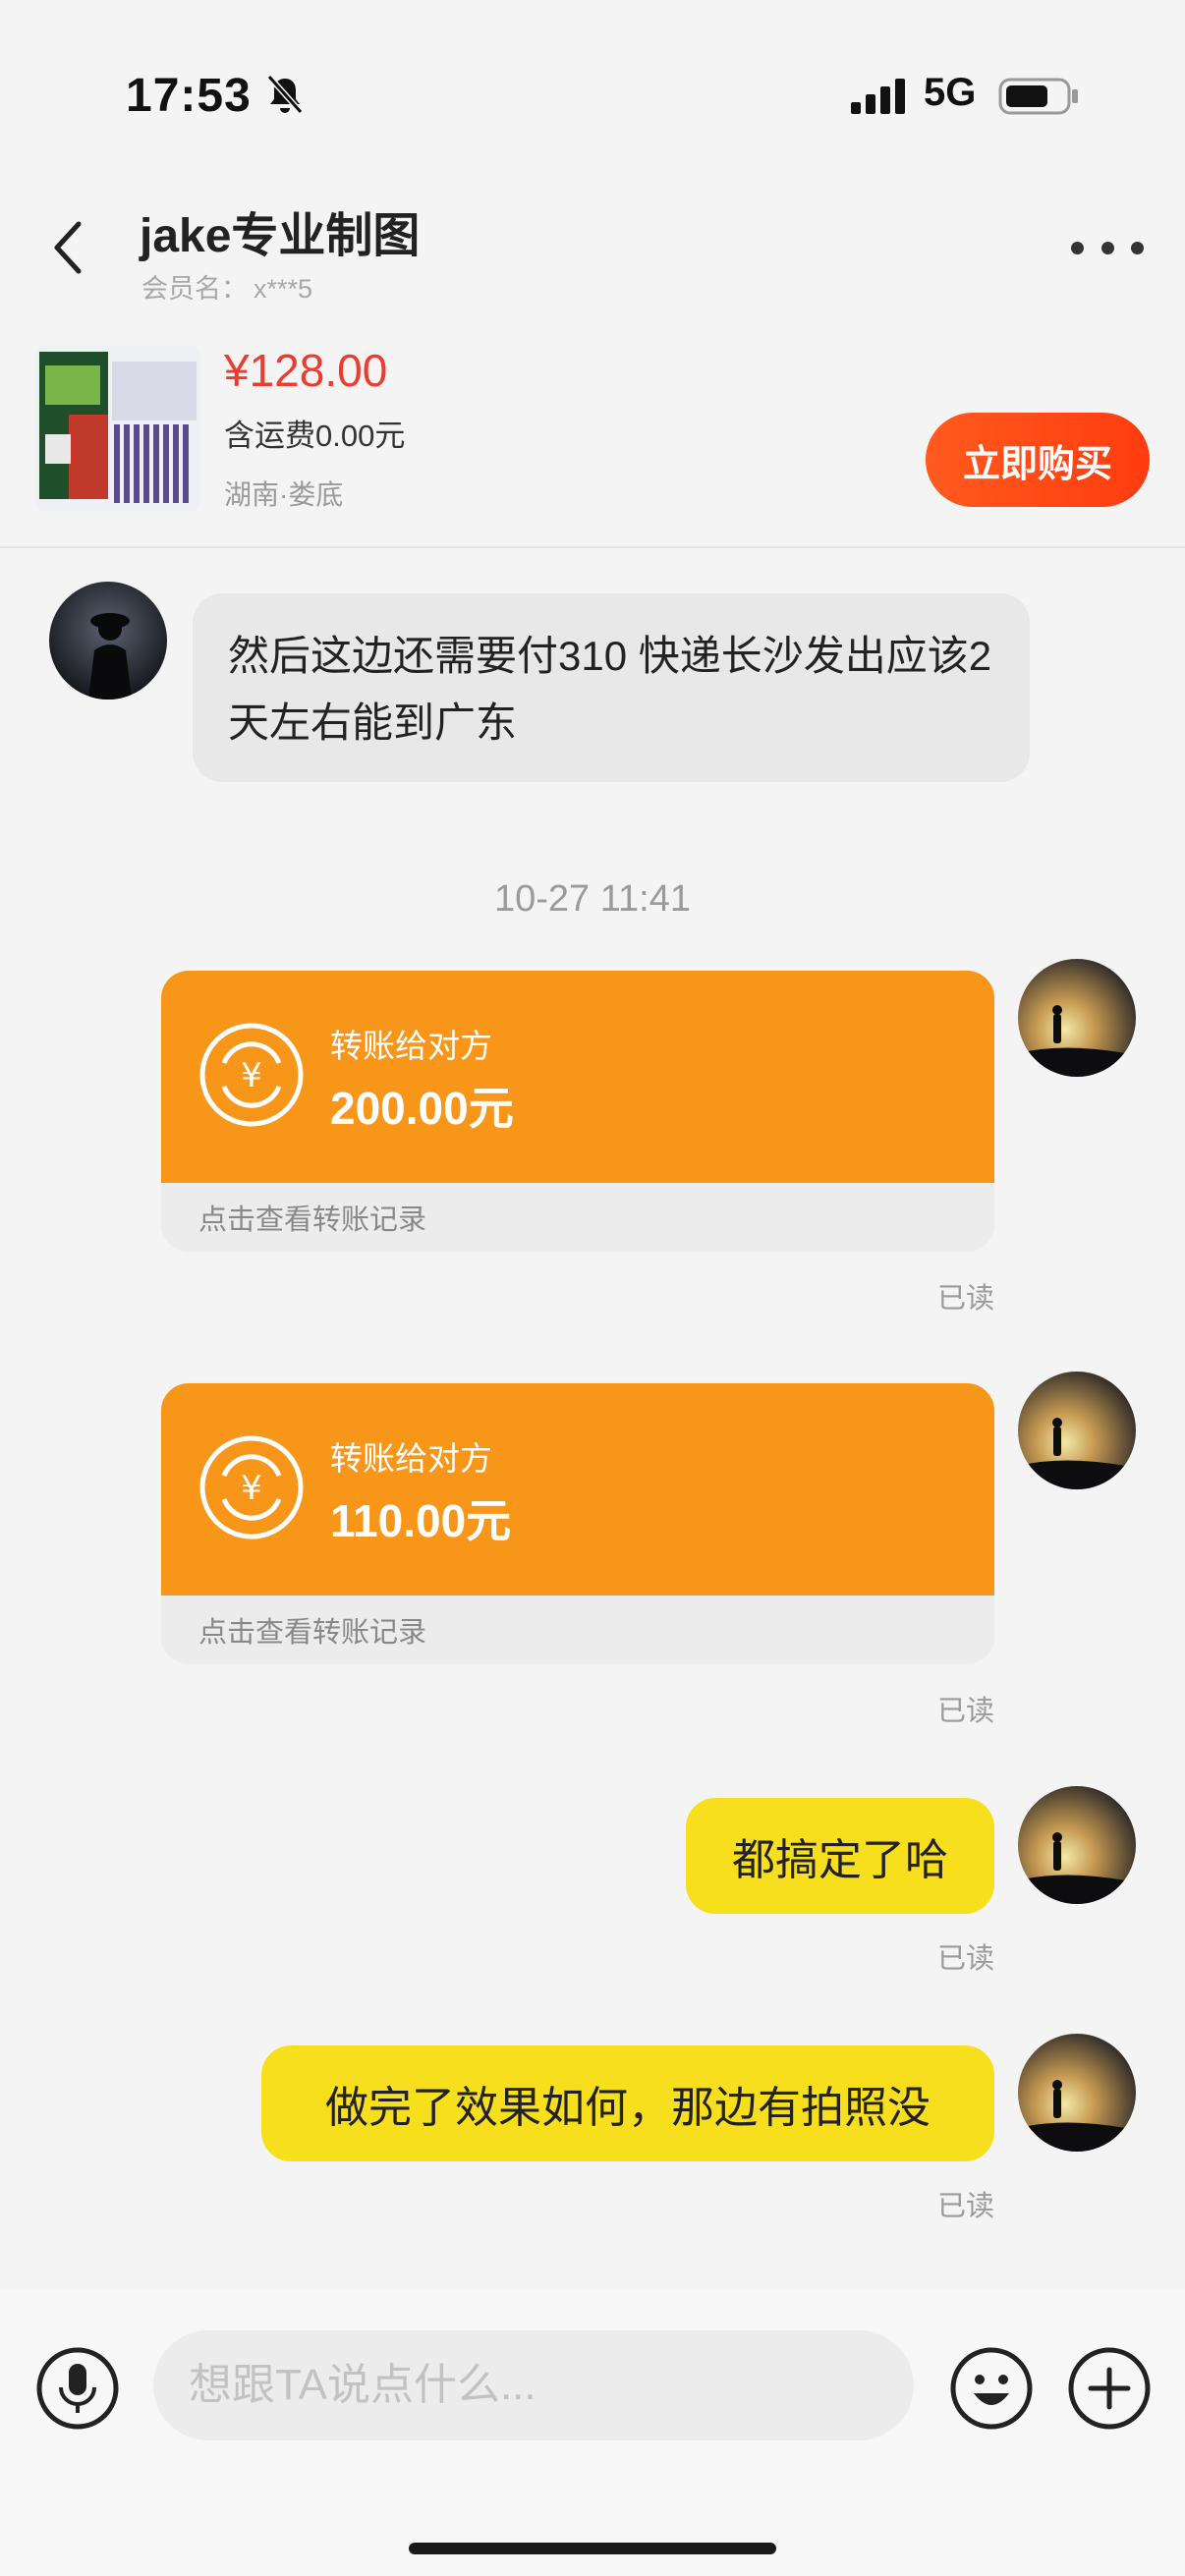 This screenshot has width=1185, height=2576. Describe the element at coordinates (878, 96) in the screenshot. I see `signal-icon` at that location.